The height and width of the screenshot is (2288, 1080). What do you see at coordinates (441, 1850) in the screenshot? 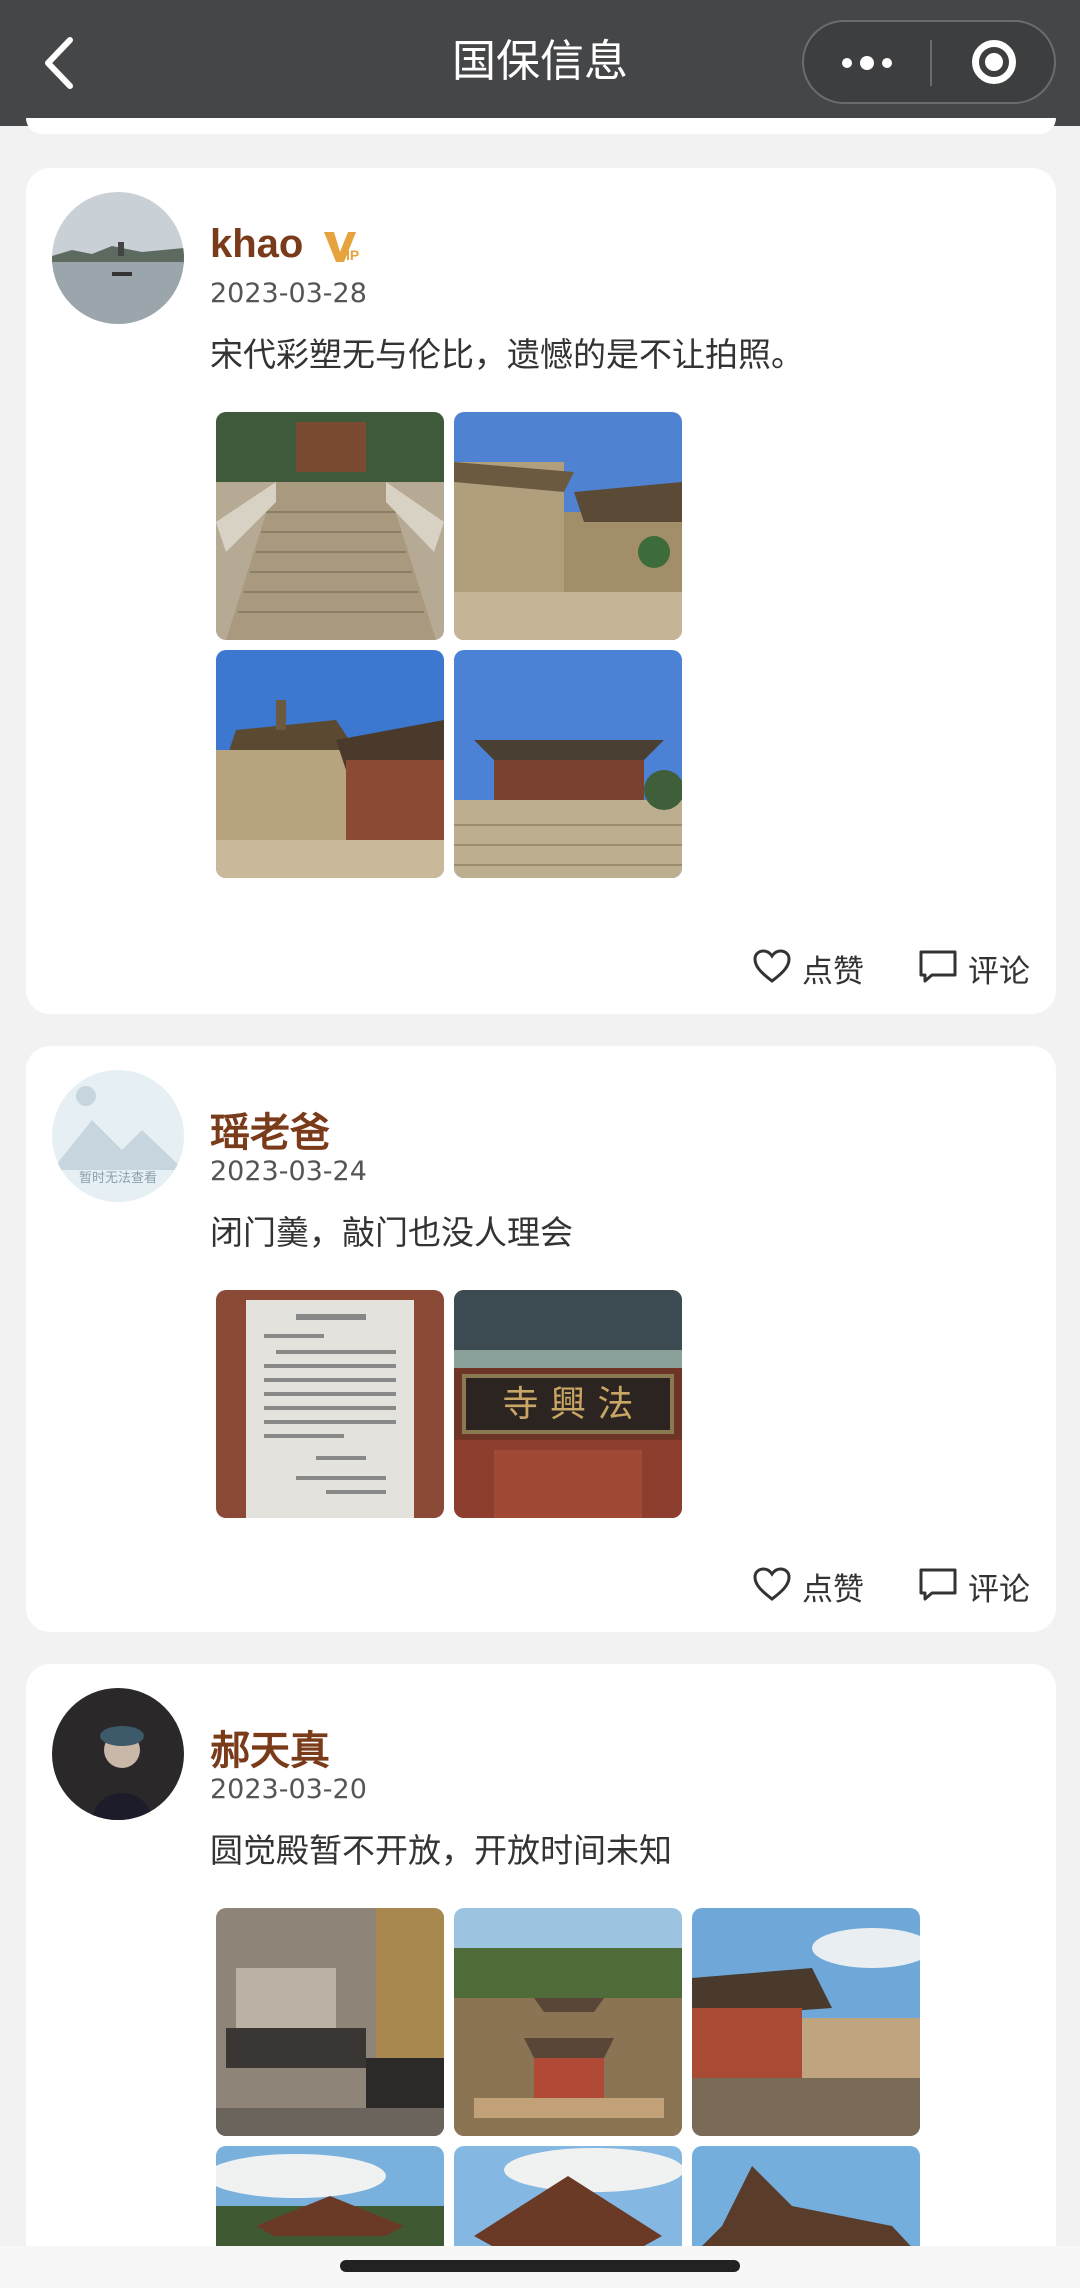
I see `post-content: 圆觉殿暂不开放，开放时间未知` at bounding box center [441, 1850].